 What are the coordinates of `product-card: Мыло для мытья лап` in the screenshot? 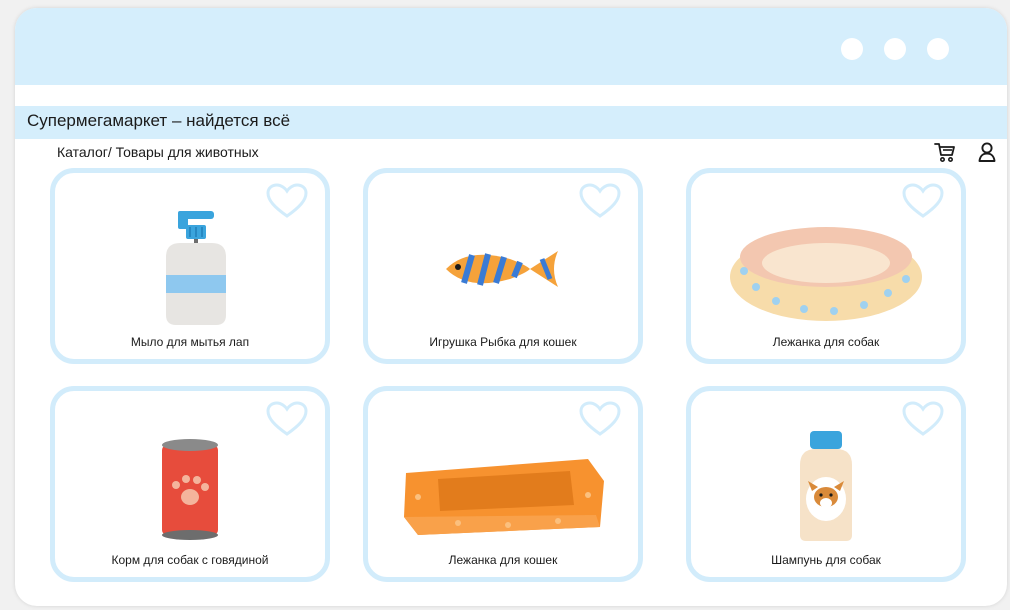 It's located at (190, 266).